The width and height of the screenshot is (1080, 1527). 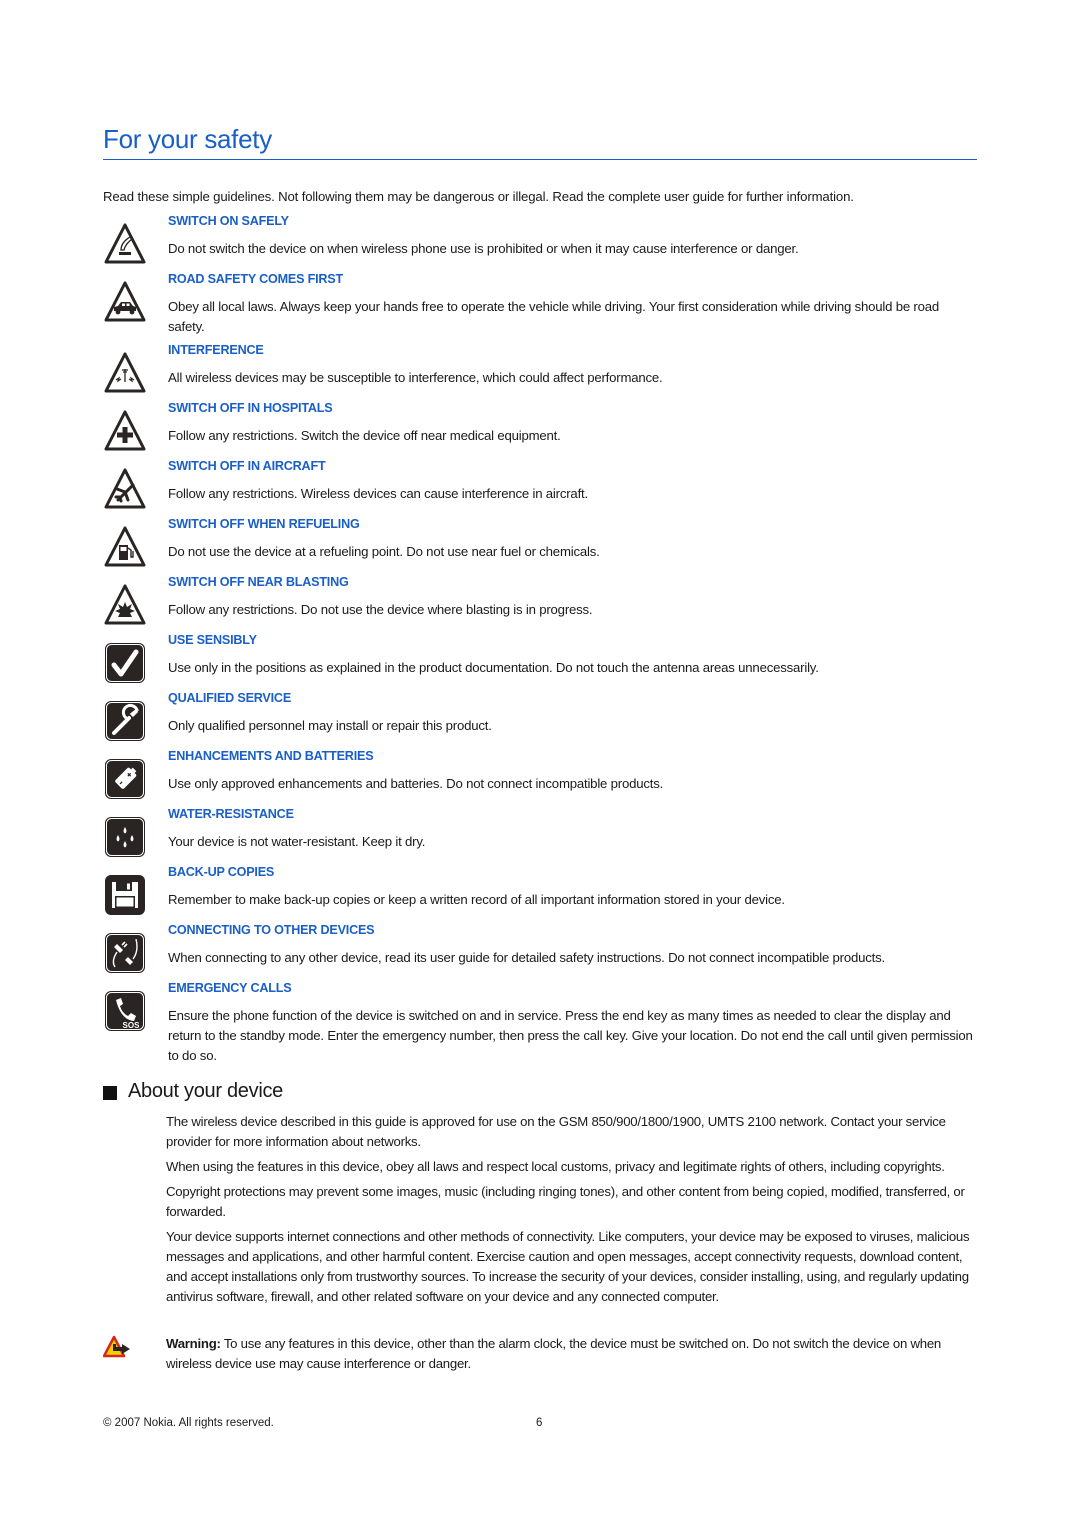 I want to click on svg-text: SOS, so click(x=132, y=1025).